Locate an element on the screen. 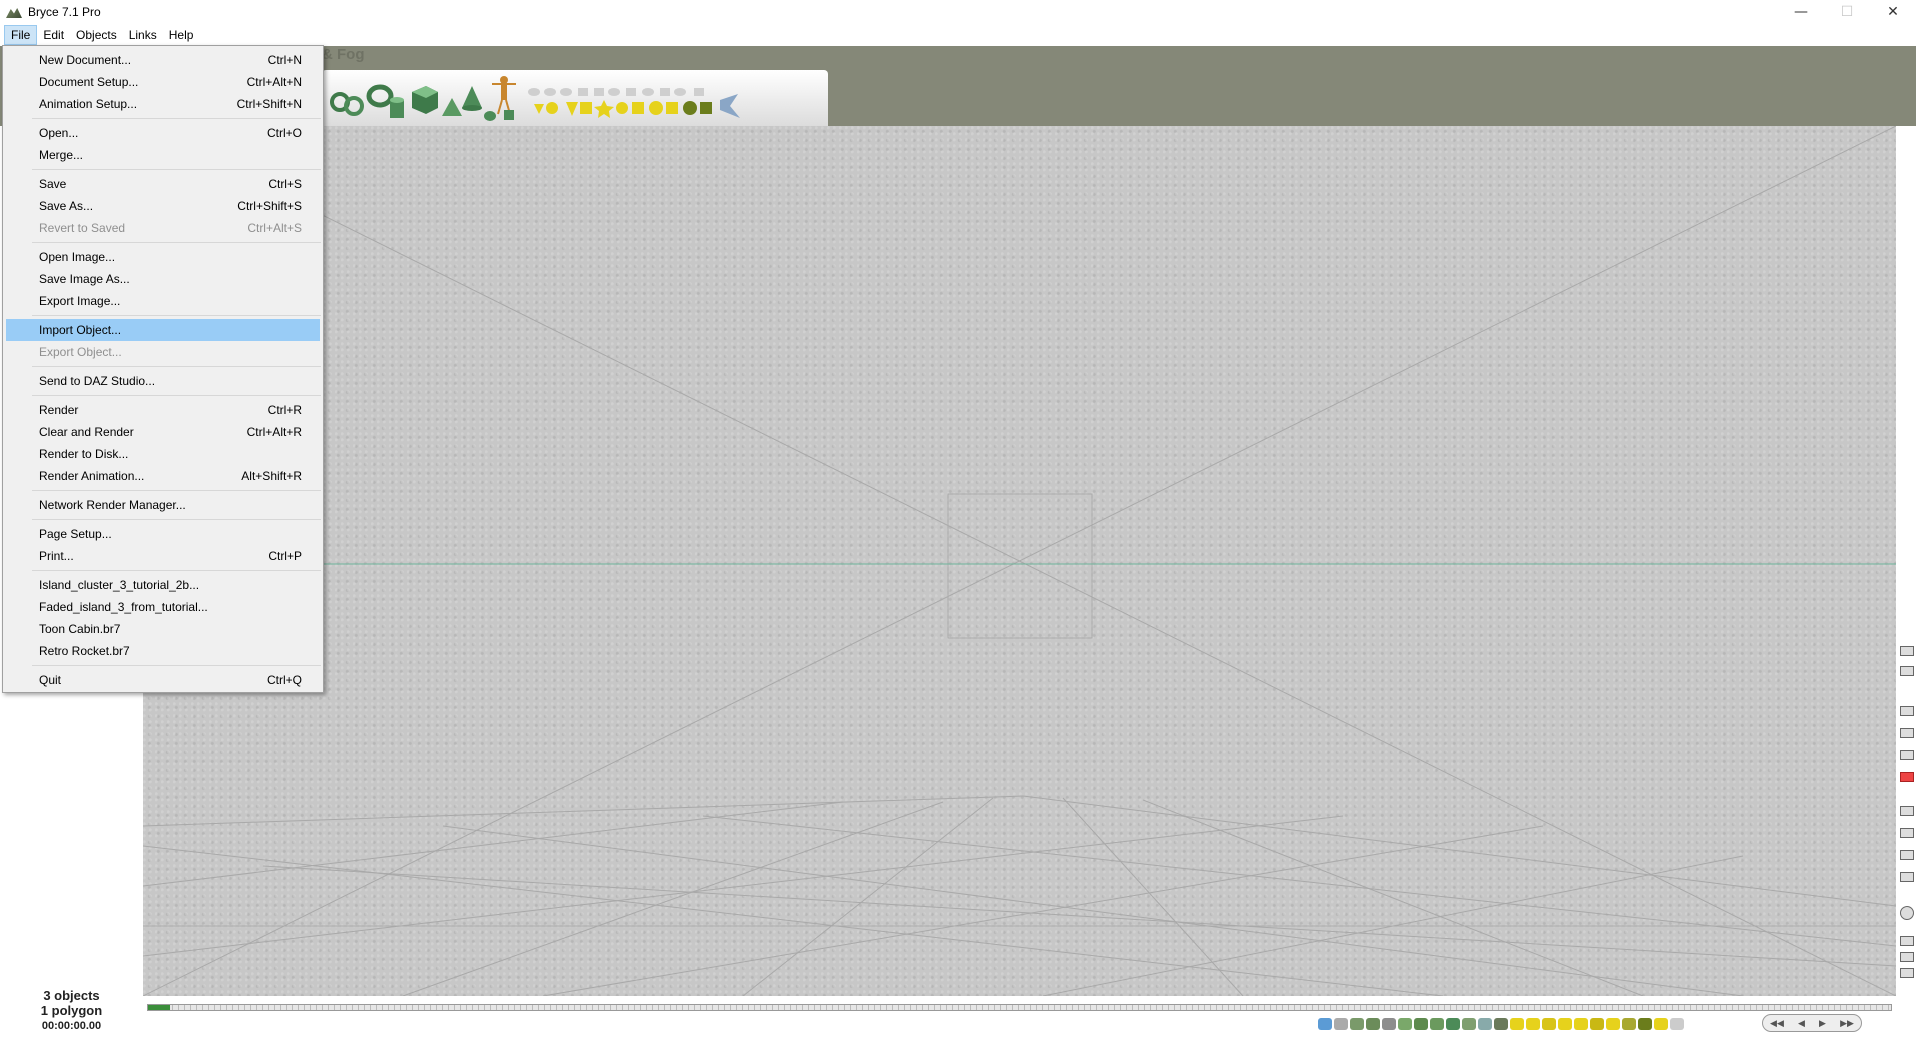 This screenshot has width=1916, height=1039. shading-icon is located at coordinates (1907, 833).